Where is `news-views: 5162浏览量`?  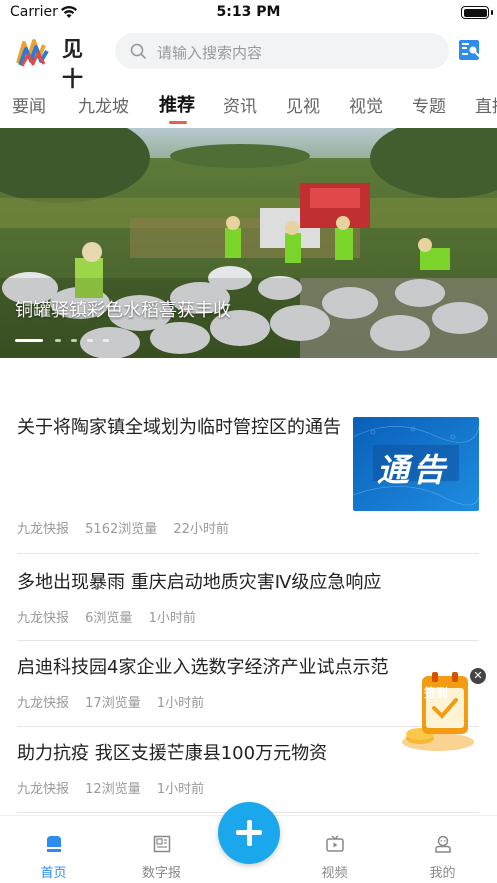
news-views: 5162浏览量 is located at coordinates (121, 529).